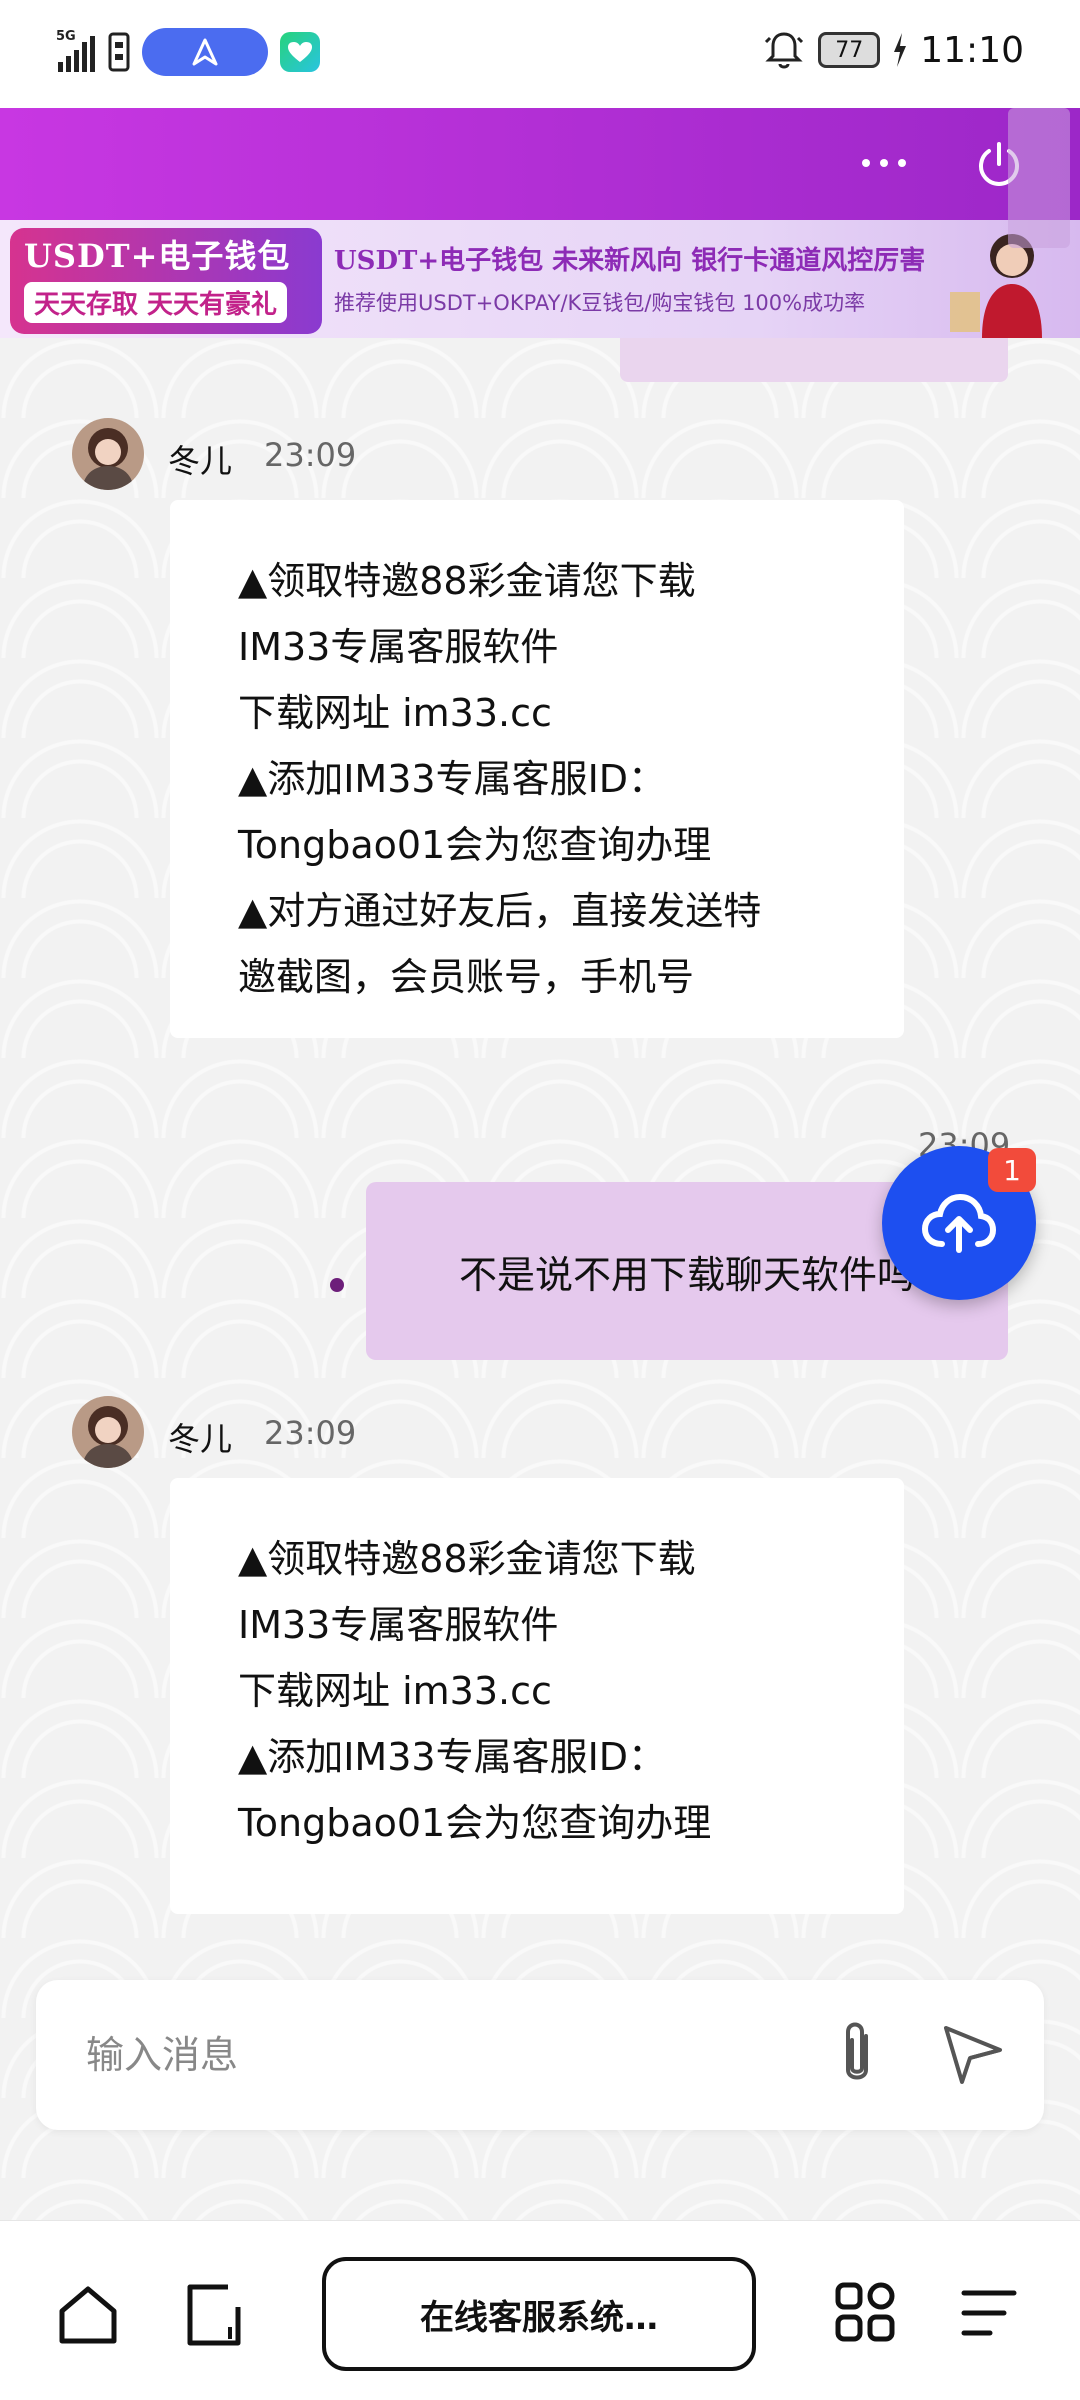  I want to click on battery-indicator: 77, so click(849, 50).